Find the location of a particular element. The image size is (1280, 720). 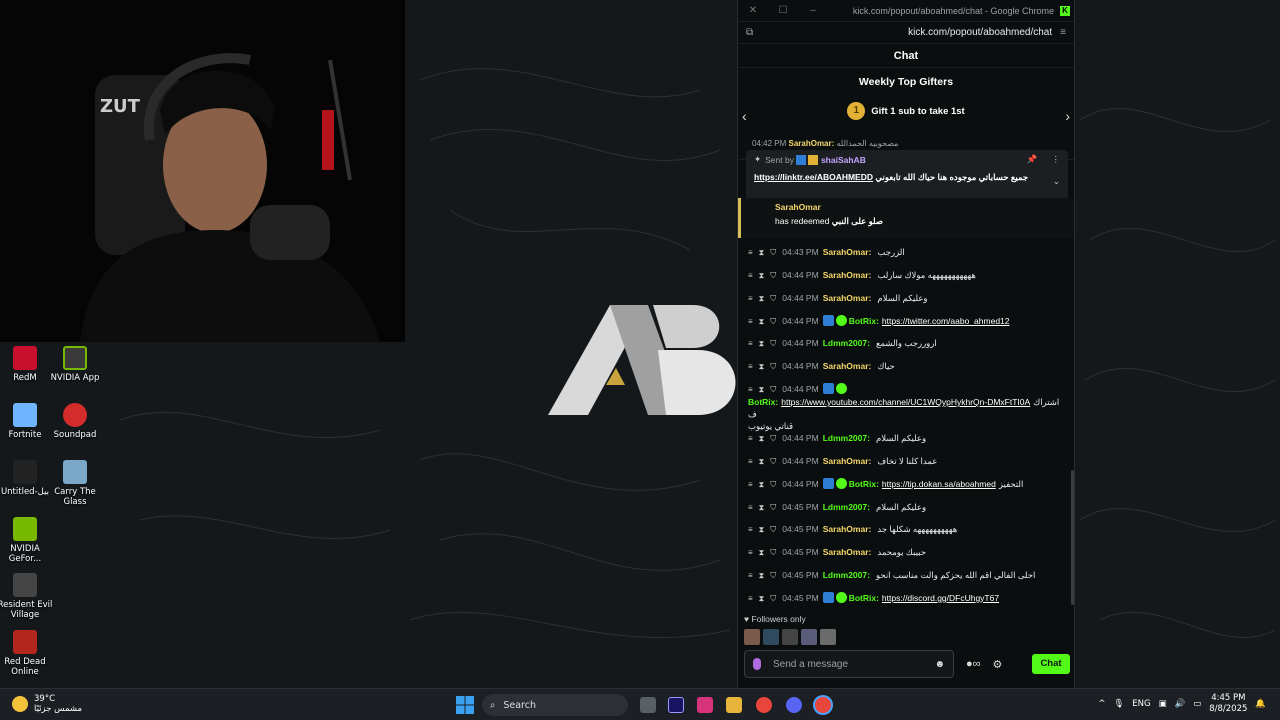

chrome-icon is located at coordinates (764, 705).